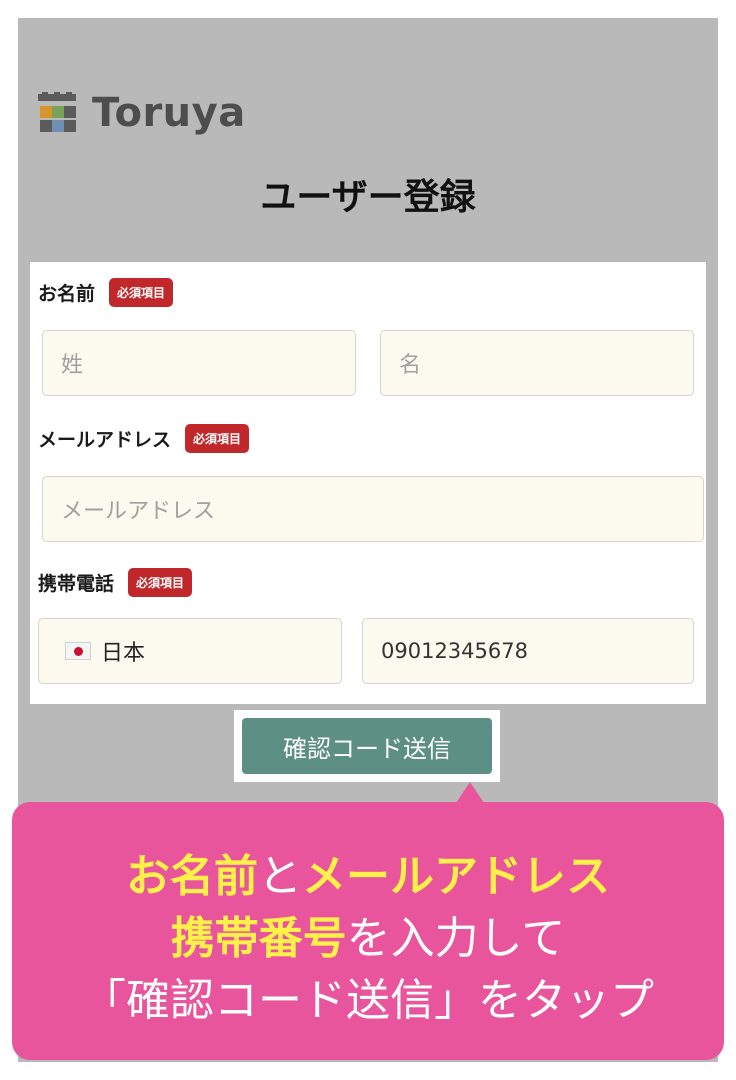  What do you see at coordinates (123, 653) in the screenshot?
I see `country-value: 日本` at bounding box center [123, 653].